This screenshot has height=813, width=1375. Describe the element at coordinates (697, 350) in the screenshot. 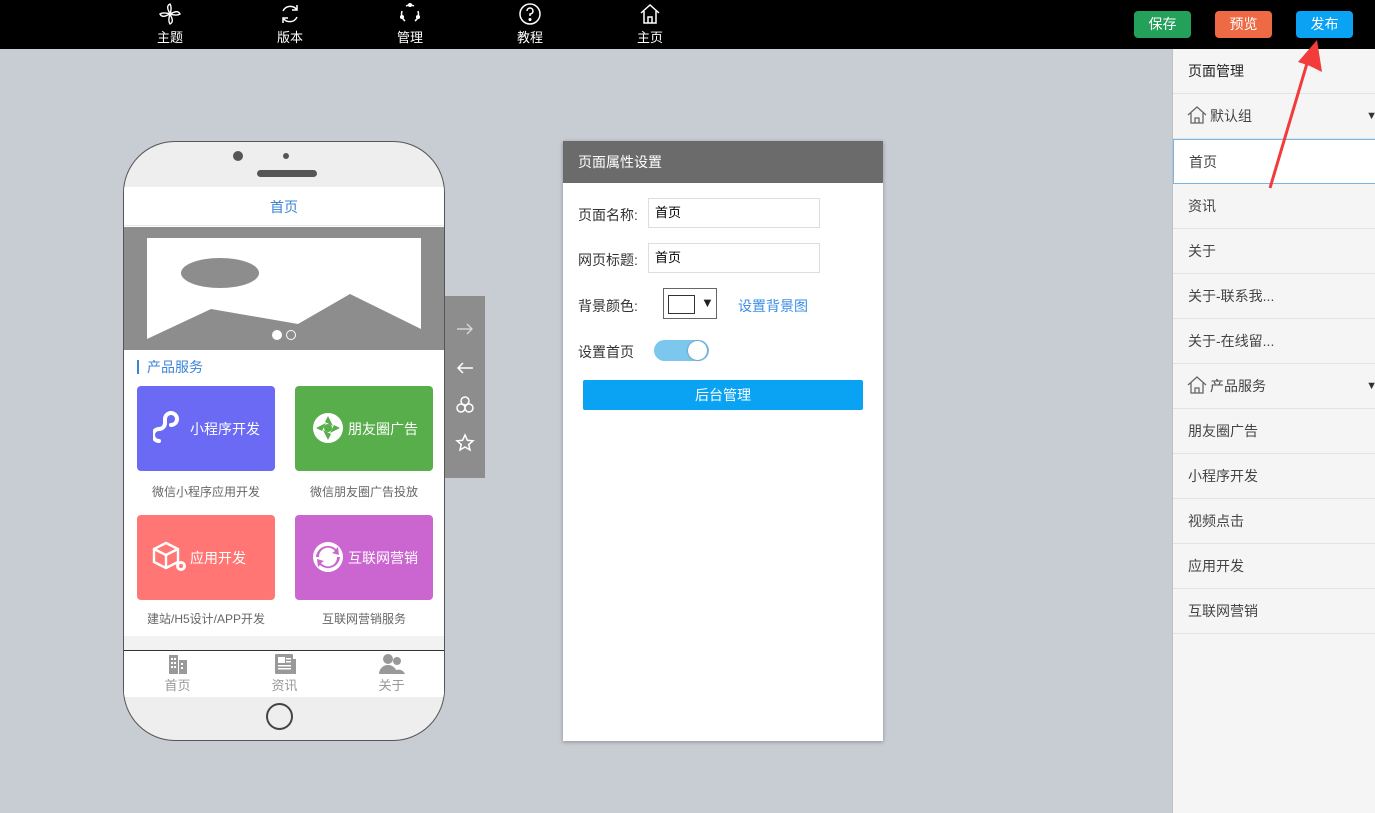

I see `toggle-knob` at that location.